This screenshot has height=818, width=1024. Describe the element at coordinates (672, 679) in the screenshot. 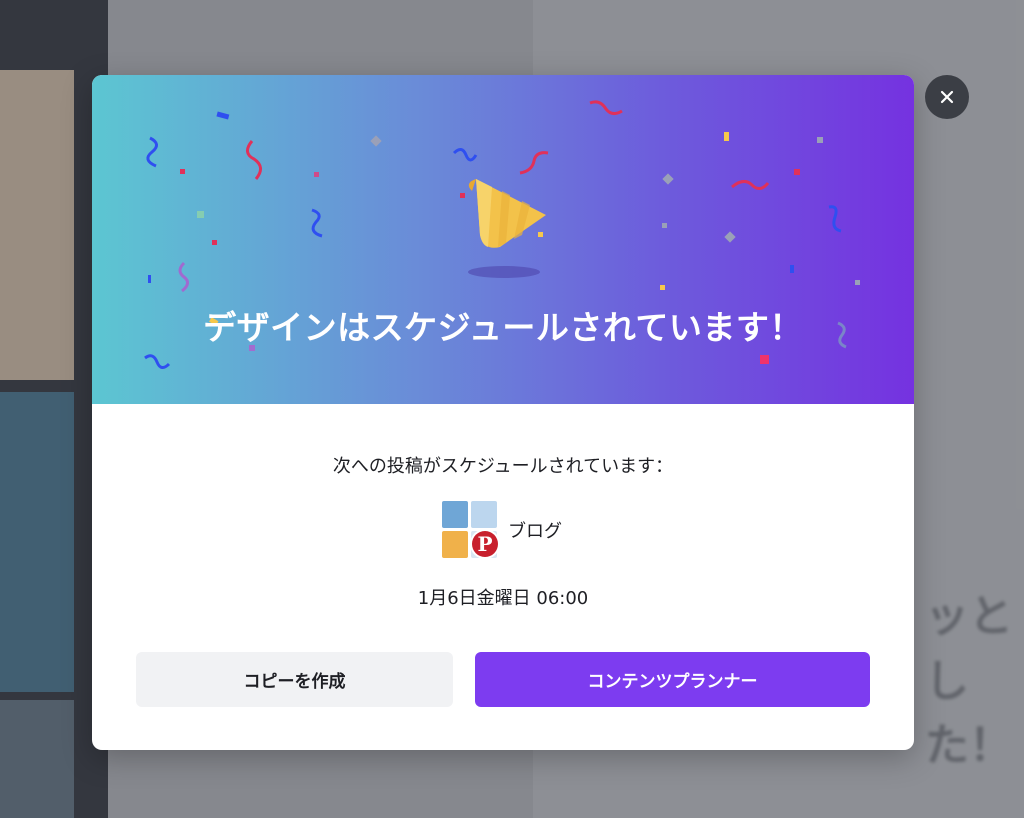

I see `content-planner-button: コンテンツプランナー` at that location.